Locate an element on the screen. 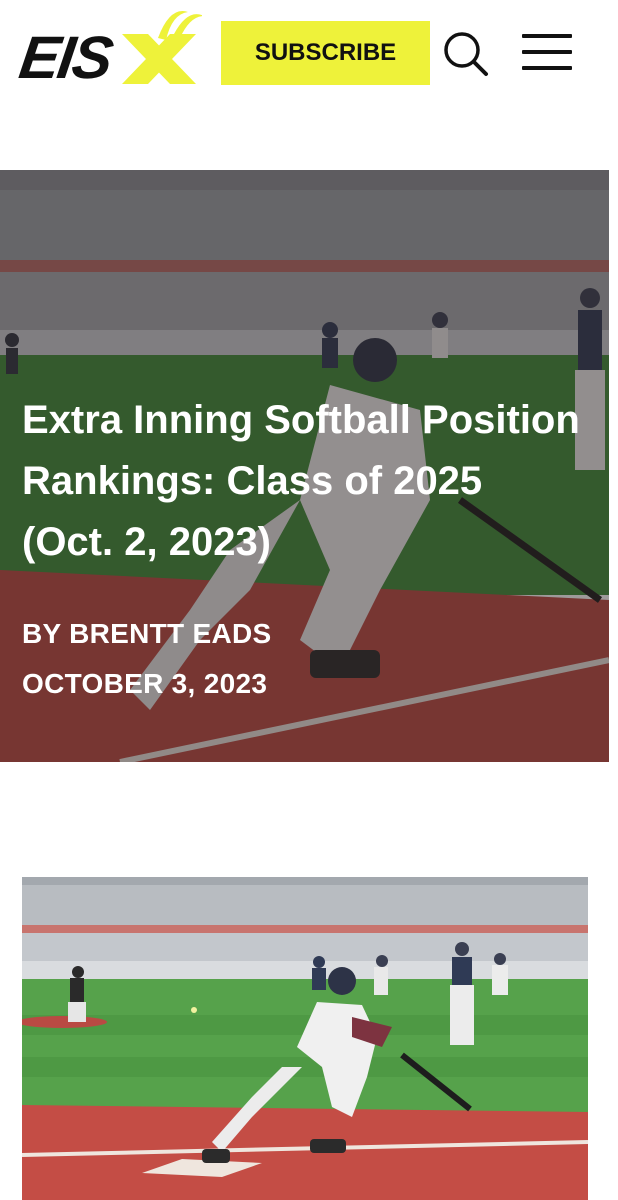 This screenshot has width=618, height=1200. menu-button is located at coordinates (548, 53).